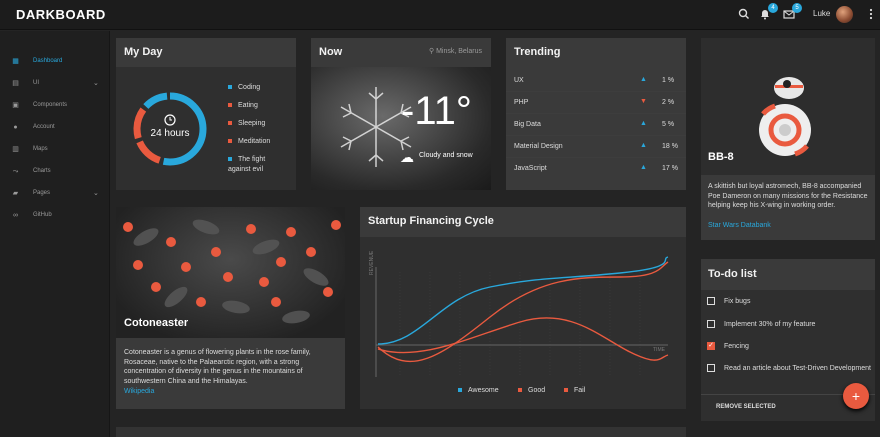 The height and width of the screenshot is (437, 880). Describe the element at coordinates (407, 157) in the screenshot. I see `cloud-snow-icon: ☁` at that location.